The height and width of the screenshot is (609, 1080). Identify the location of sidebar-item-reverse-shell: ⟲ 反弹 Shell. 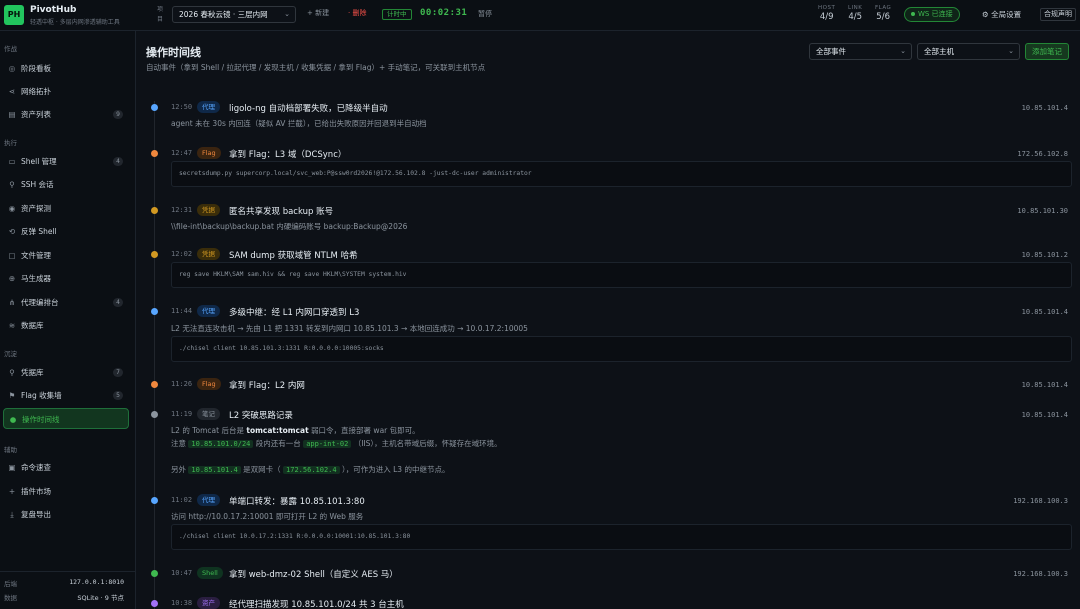
(66, 231).